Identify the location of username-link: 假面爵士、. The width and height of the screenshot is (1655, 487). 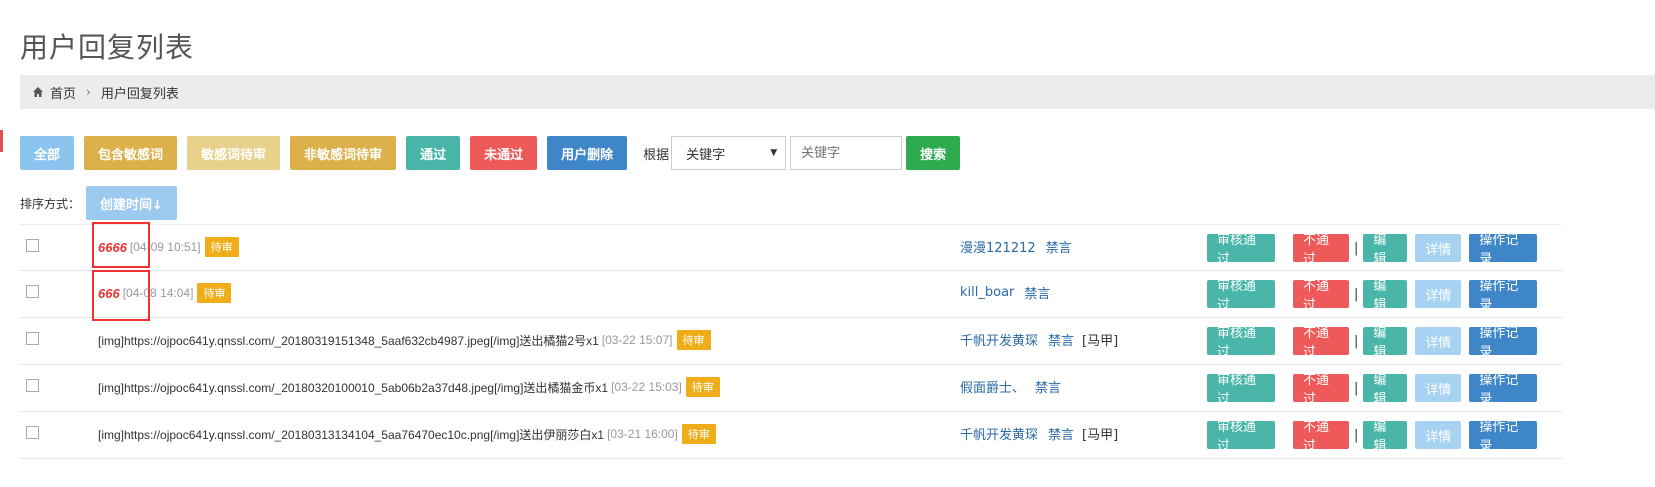
(992, 386).